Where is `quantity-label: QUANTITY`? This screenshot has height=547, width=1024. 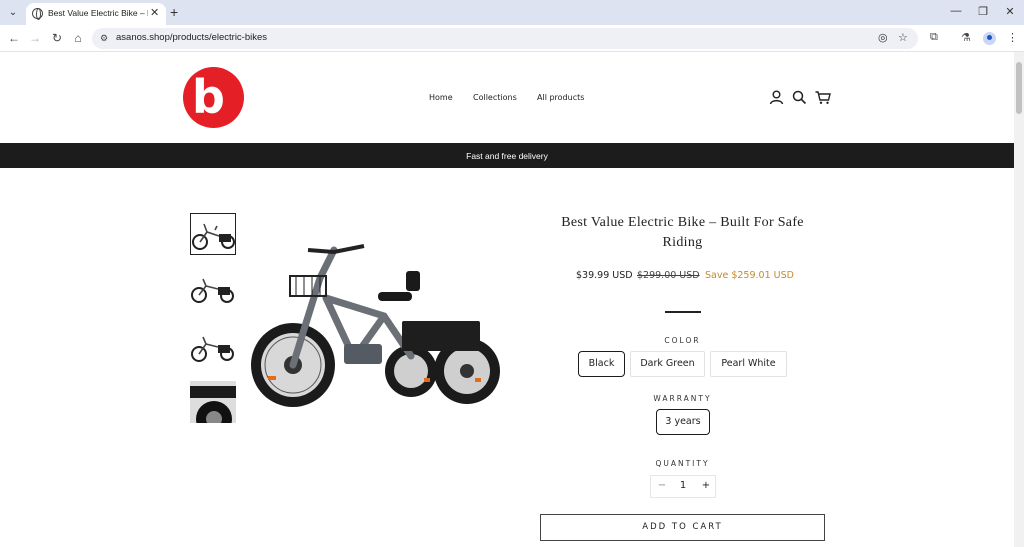
quantity-label: QUANTITY is located at coordinates (682, 463).